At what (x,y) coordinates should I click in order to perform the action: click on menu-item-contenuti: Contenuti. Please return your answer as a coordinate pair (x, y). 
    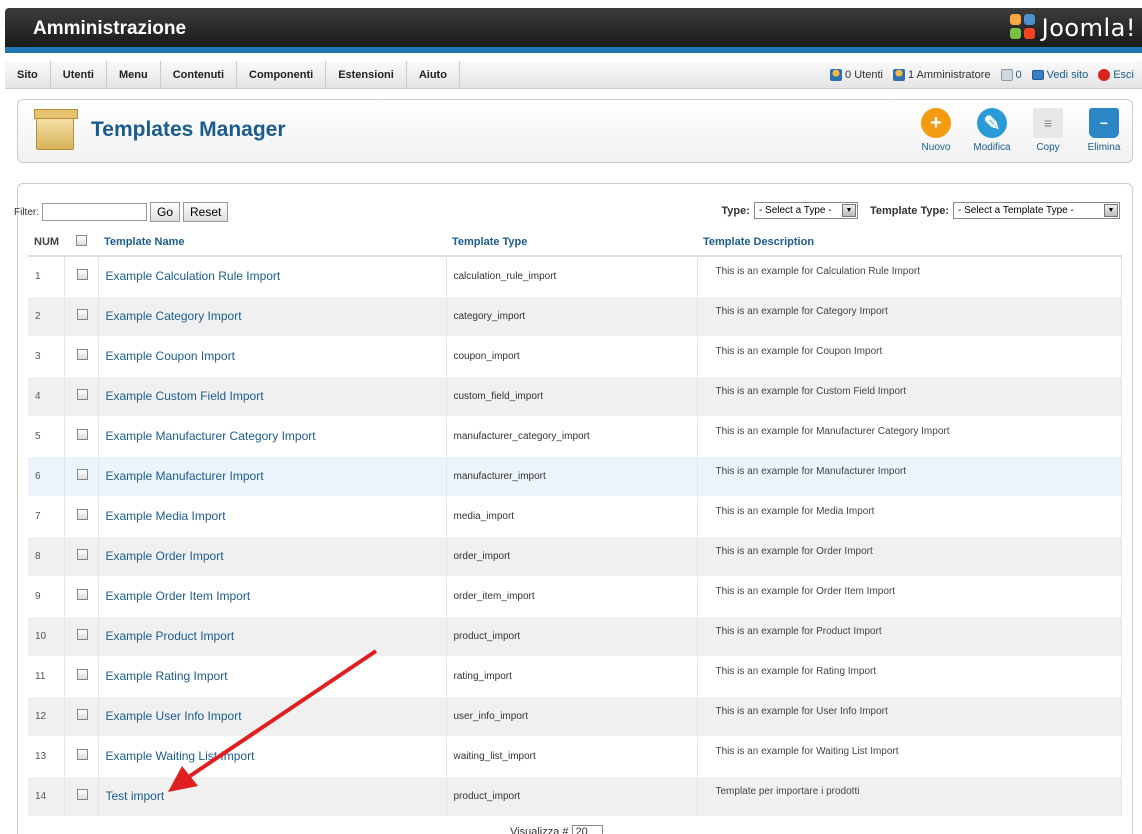
    Looking at the image, I should click on (199, 74).